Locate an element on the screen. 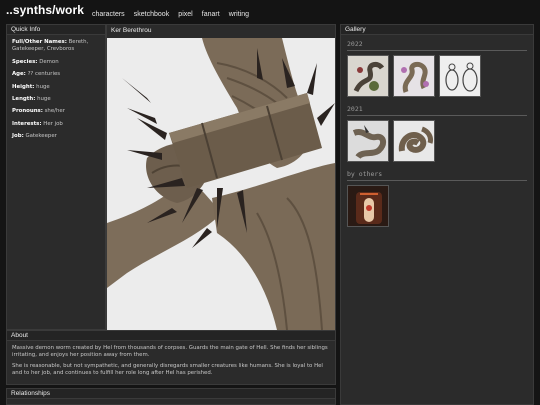 The height and width of the screenshot is (405, 540). gallery-year-label: 2022 is located at coordinates (437, 45).